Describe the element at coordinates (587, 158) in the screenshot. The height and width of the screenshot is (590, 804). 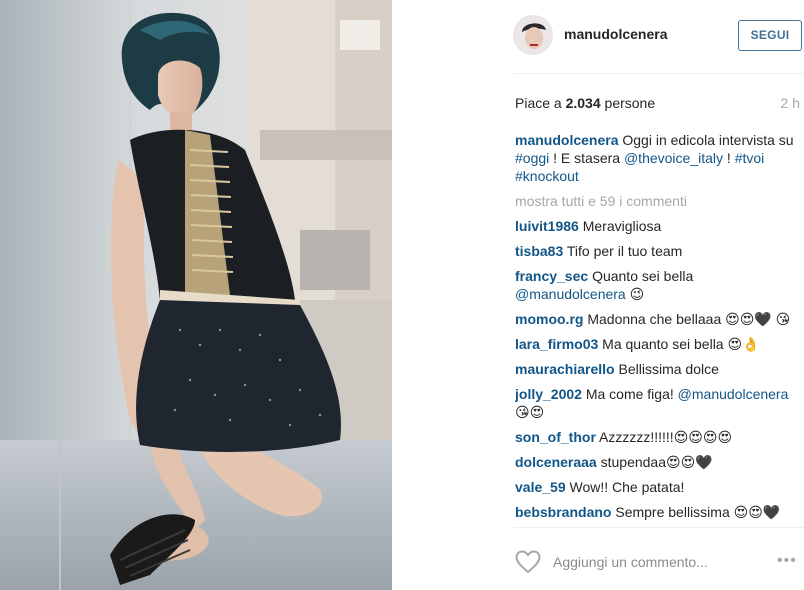
I see `caption-text: ! E stasera` at that location.